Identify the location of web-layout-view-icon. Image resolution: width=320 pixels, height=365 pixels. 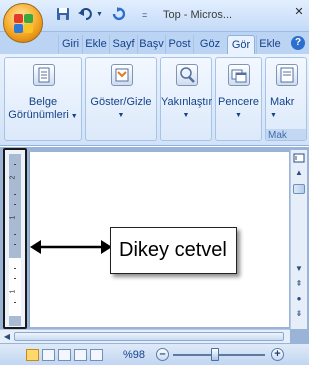
(64, 355).